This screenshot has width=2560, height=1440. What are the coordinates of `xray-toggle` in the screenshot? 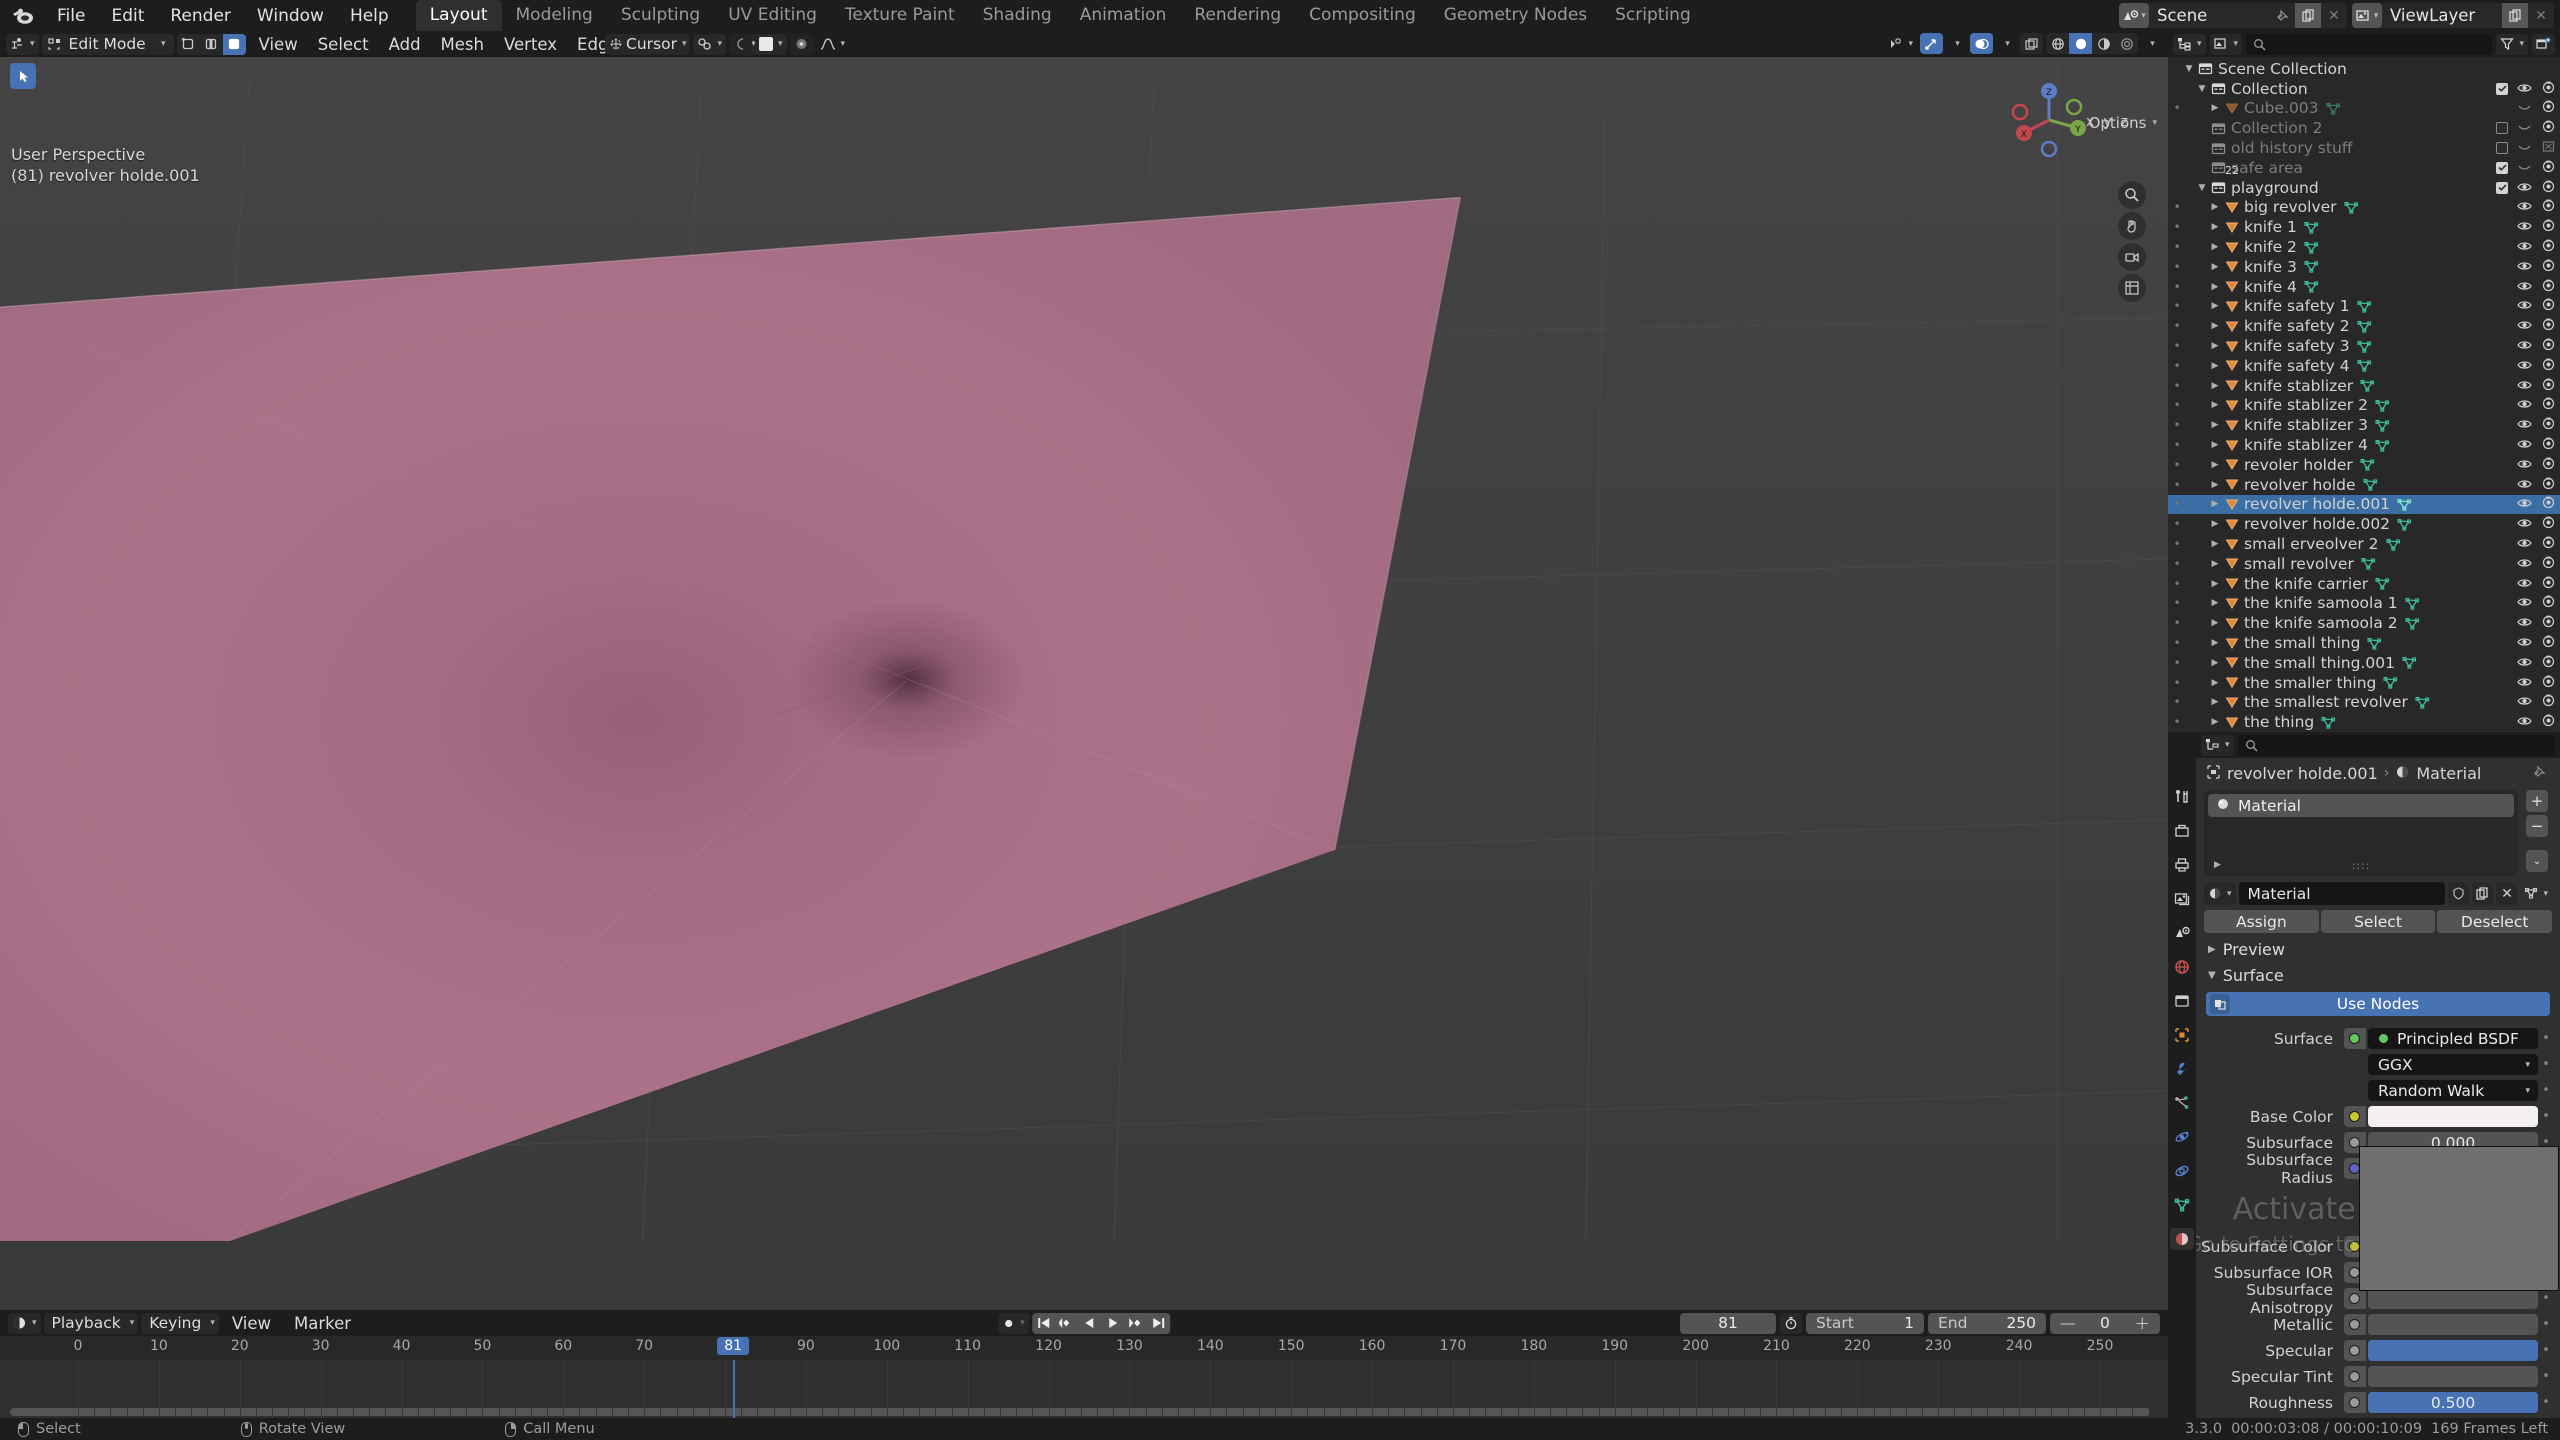 It's located at (2031, 43).